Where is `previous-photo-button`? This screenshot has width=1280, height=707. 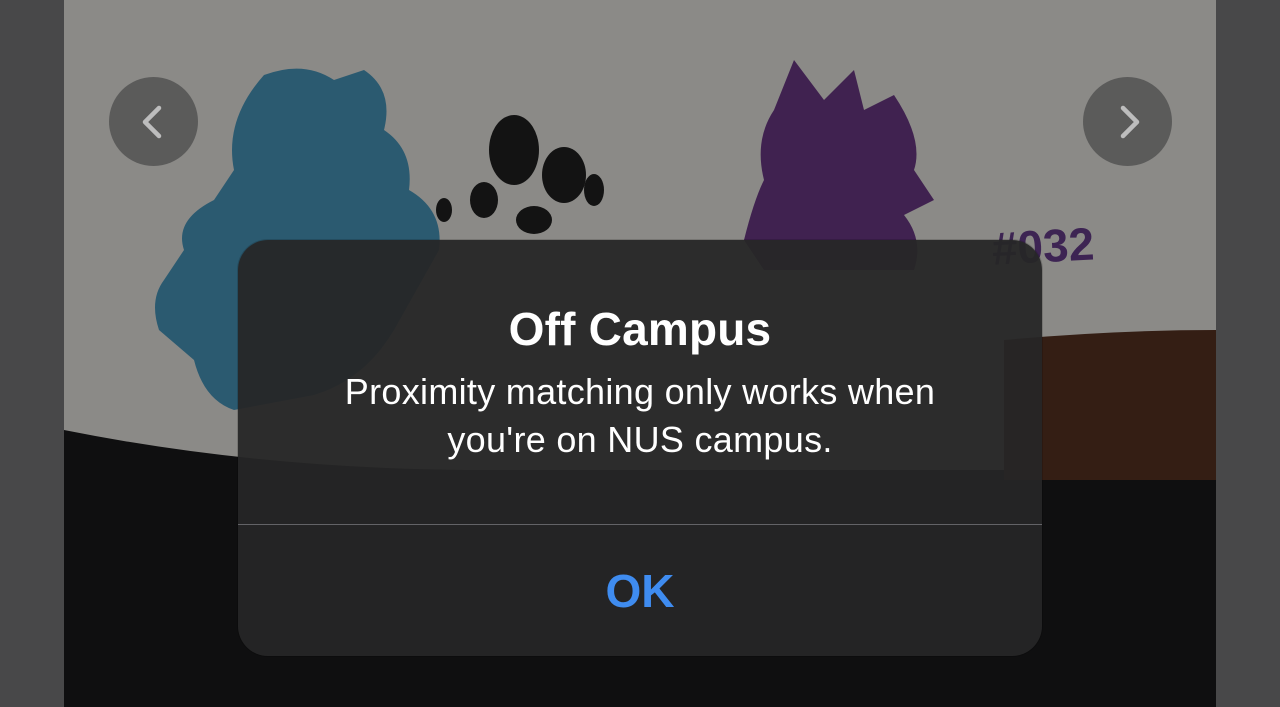 previous-photo-button is located at coordinates (153, 121).